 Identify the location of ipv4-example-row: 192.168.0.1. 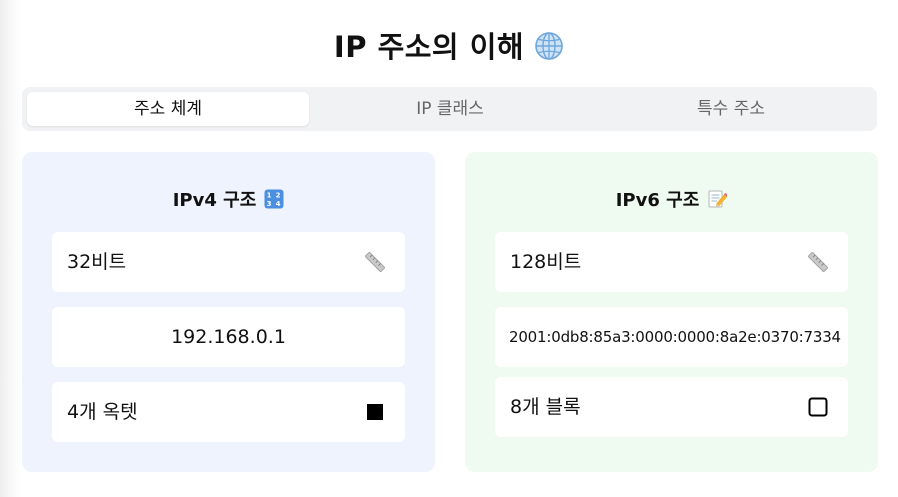
(228, 337).